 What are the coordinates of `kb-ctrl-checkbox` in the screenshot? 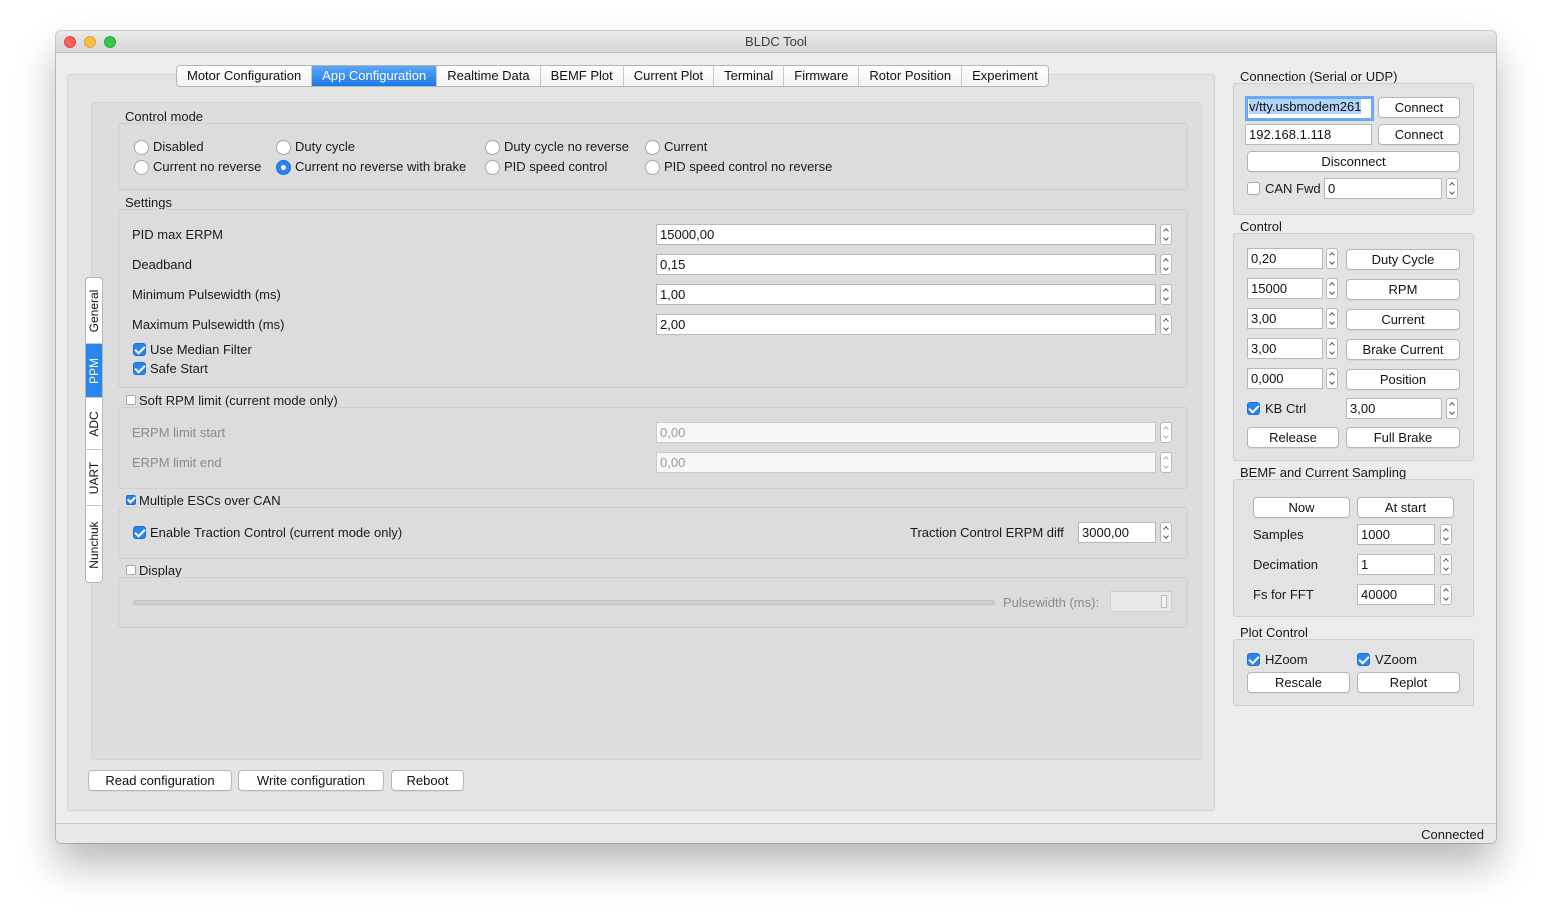 It's located at (1253, 408).